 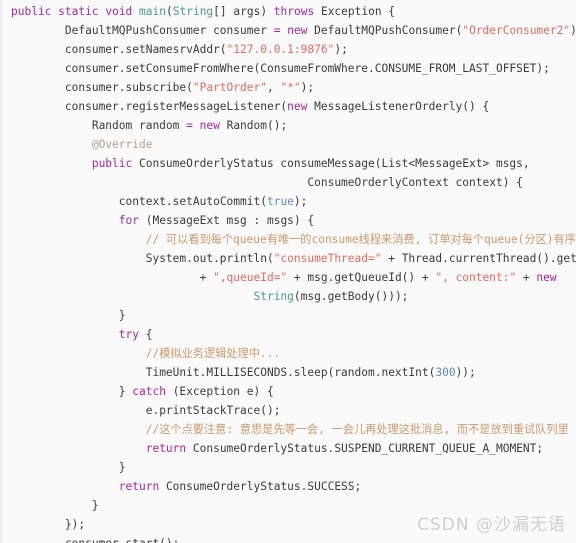 I want to click on code-line: context.setAutoCommit(true);, so click(x=289, y=201).